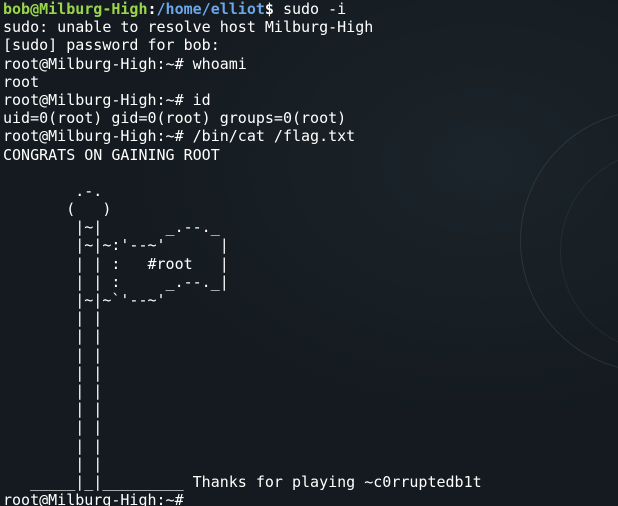 This screenshot has width=618, height=506. Describe the element at coordinates (179, 136) in the screenshot. I see `output-line: root@Milburg-High:~# /bin/cat /flag.txt` at that location.